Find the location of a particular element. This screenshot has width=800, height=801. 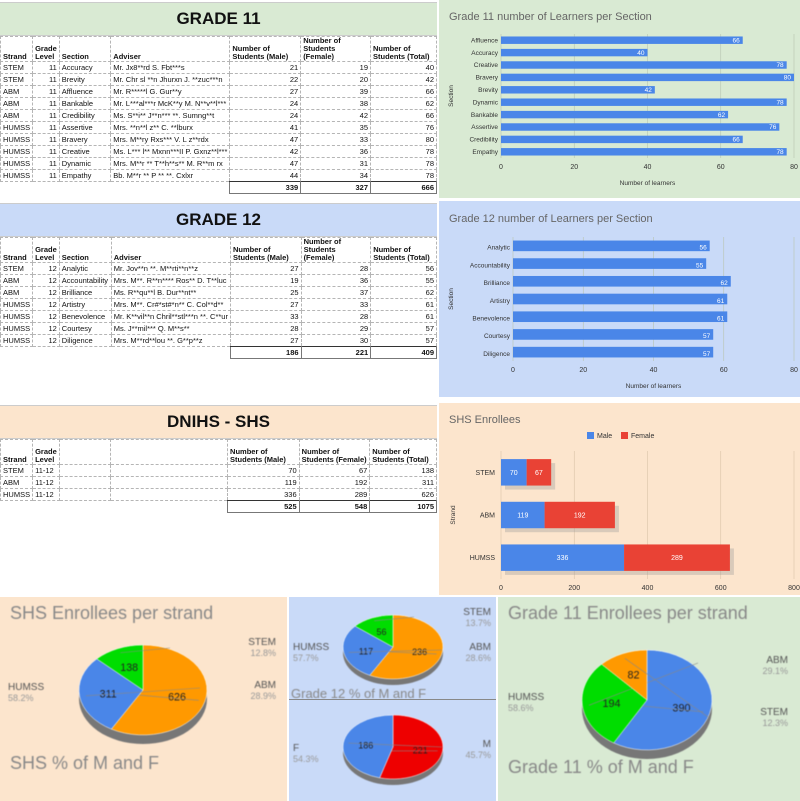

table-cell: Courtesy is located at coordinates (85, 328).